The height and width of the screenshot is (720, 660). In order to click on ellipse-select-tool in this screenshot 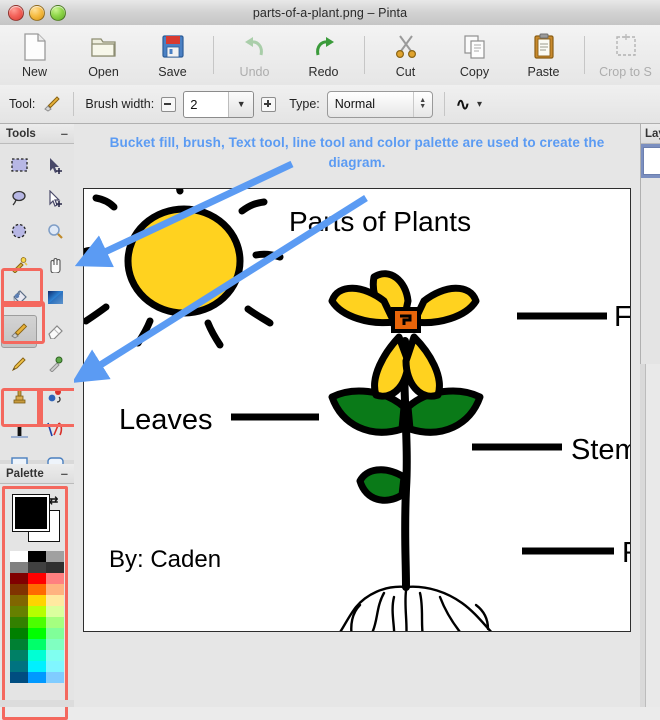, I will do `click(19, 232)`.